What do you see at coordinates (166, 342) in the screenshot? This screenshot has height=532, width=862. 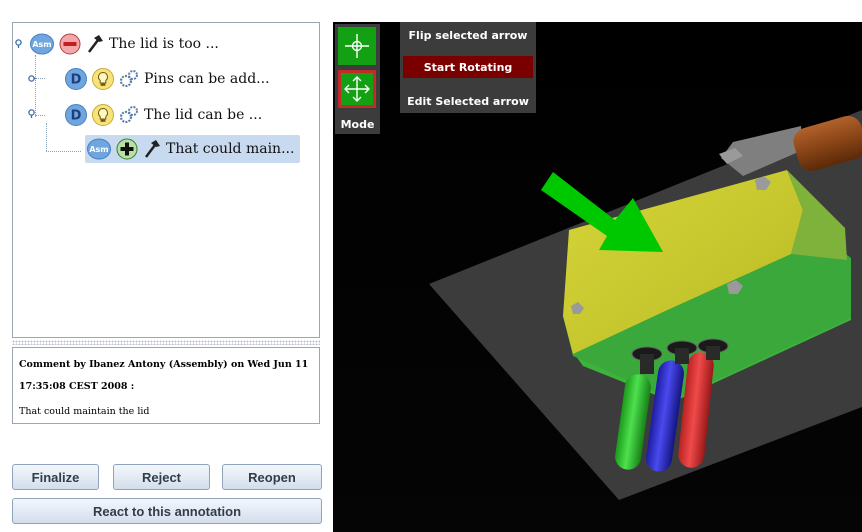 I see `splitter-grip` at bounding box center [166, 342].